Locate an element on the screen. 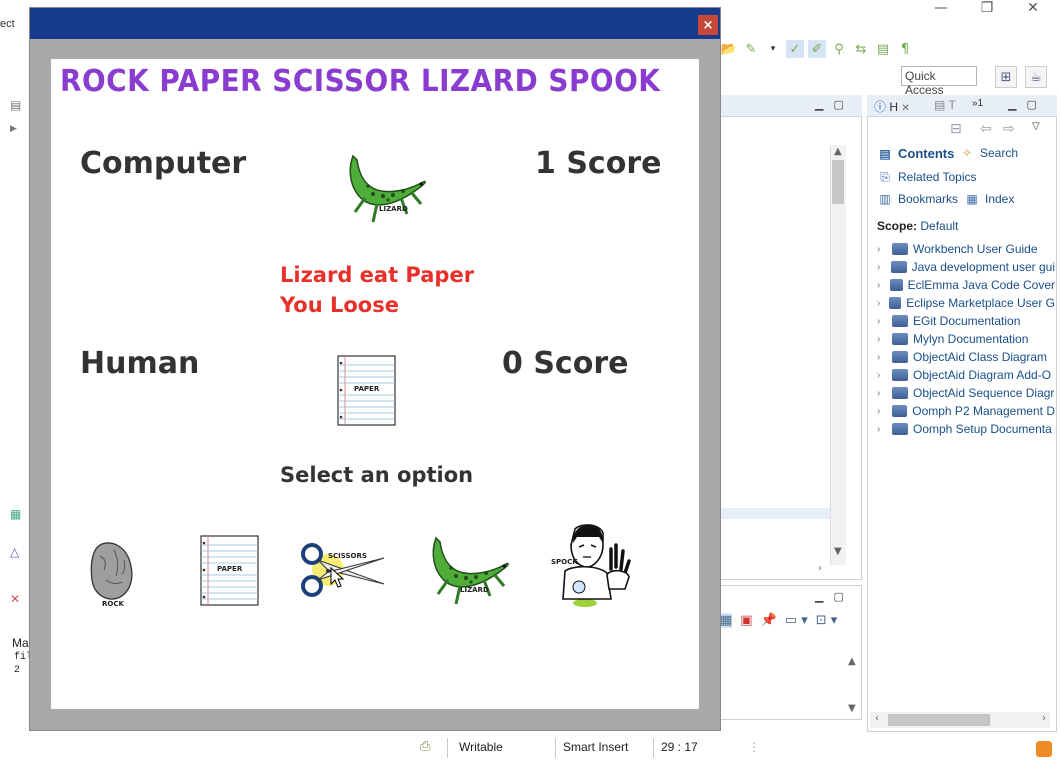 This screenshot has height=763, width=1061. left-triangle-icon: △ is located at coordinates (14, 552).